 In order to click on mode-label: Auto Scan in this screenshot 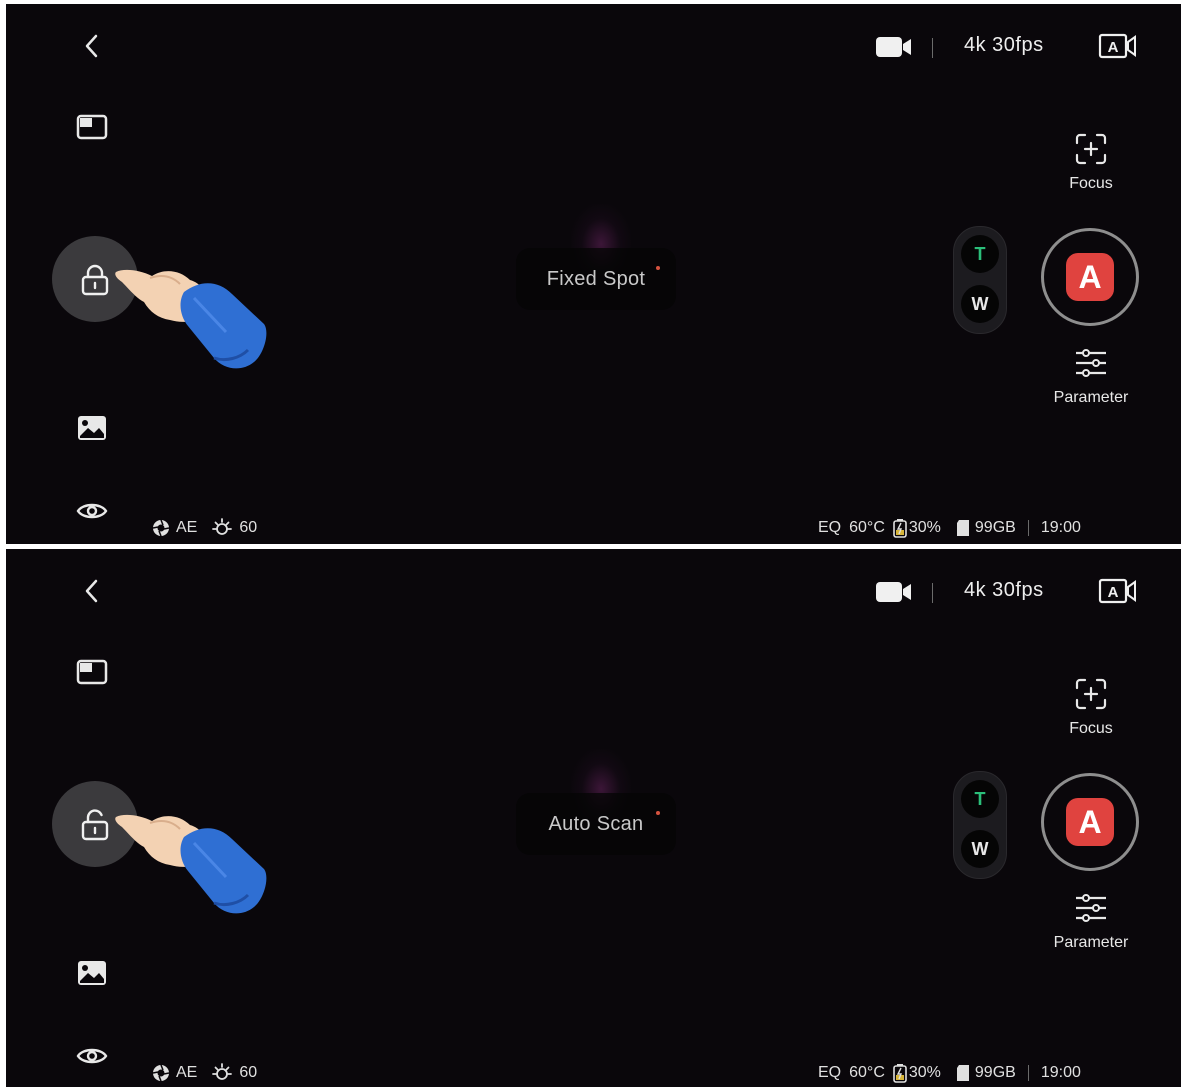, I will do `click(596, 823)`.